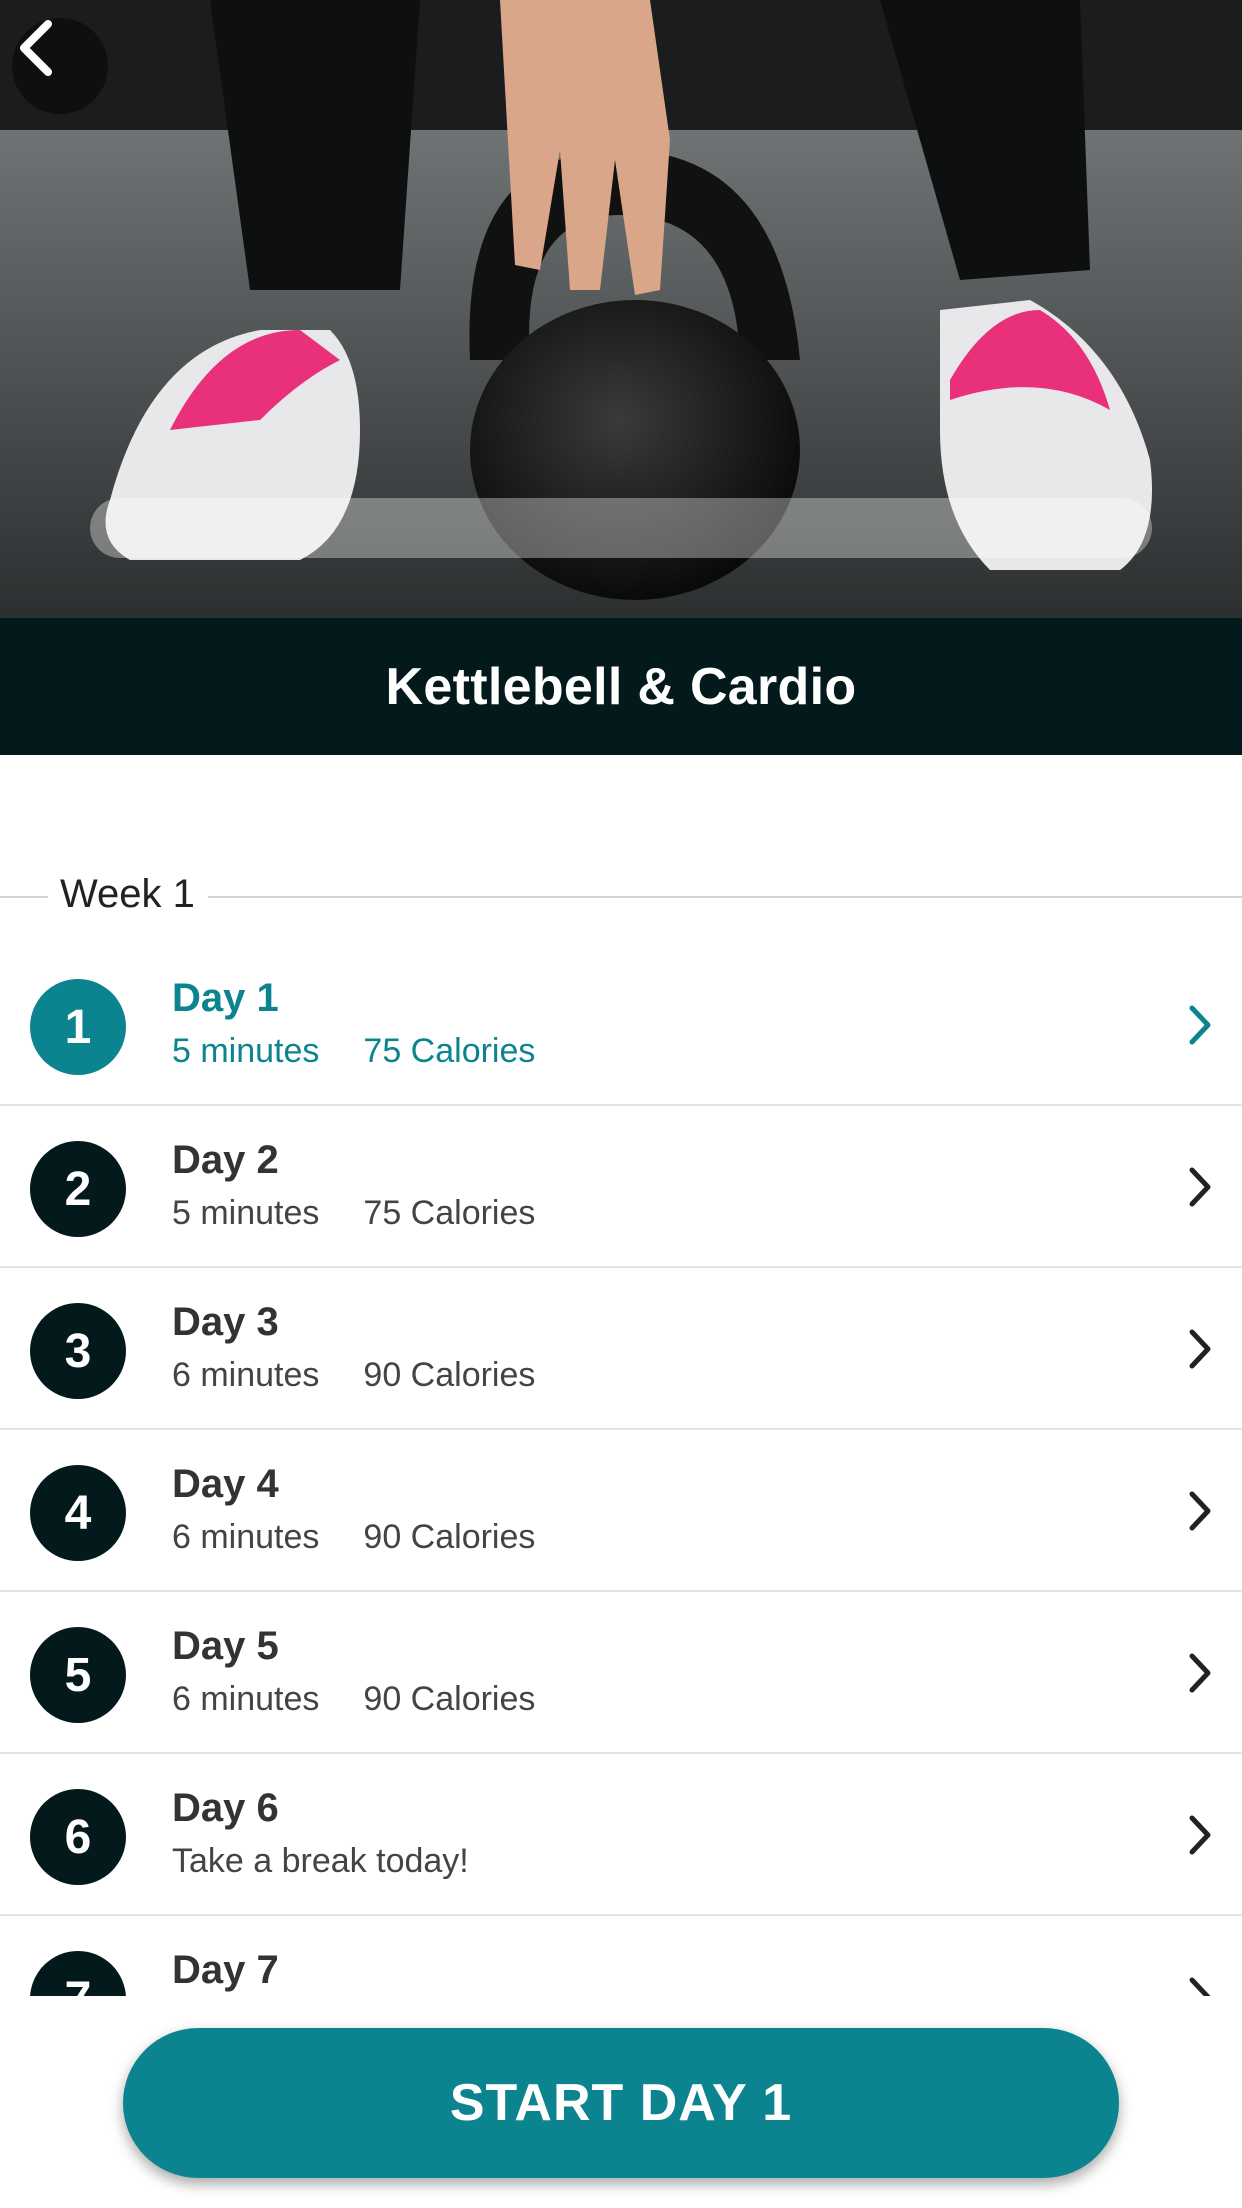  I want to click on start-day-button: START DAY 1, so click(621, 2103).